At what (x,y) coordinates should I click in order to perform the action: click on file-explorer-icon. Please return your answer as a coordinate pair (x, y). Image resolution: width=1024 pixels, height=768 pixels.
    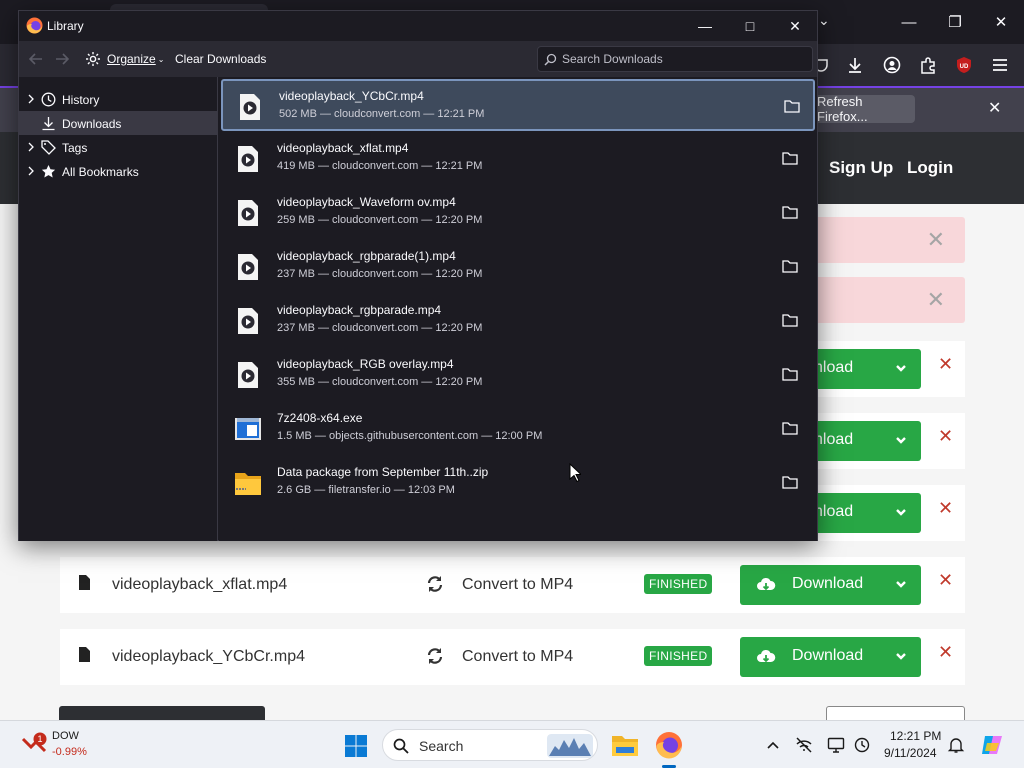
    Looking at the image, I should click on (625, 745).